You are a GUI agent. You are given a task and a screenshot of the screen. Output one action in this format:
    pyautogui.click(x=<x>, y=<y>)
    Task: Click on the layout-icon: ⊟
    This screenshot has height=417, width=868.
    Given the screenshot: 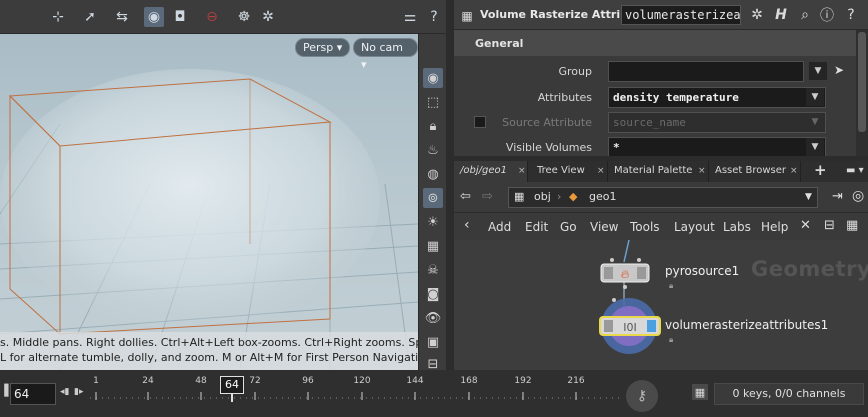 What is the action you would take?
    pyautogui.click(x=829, y=225)
    